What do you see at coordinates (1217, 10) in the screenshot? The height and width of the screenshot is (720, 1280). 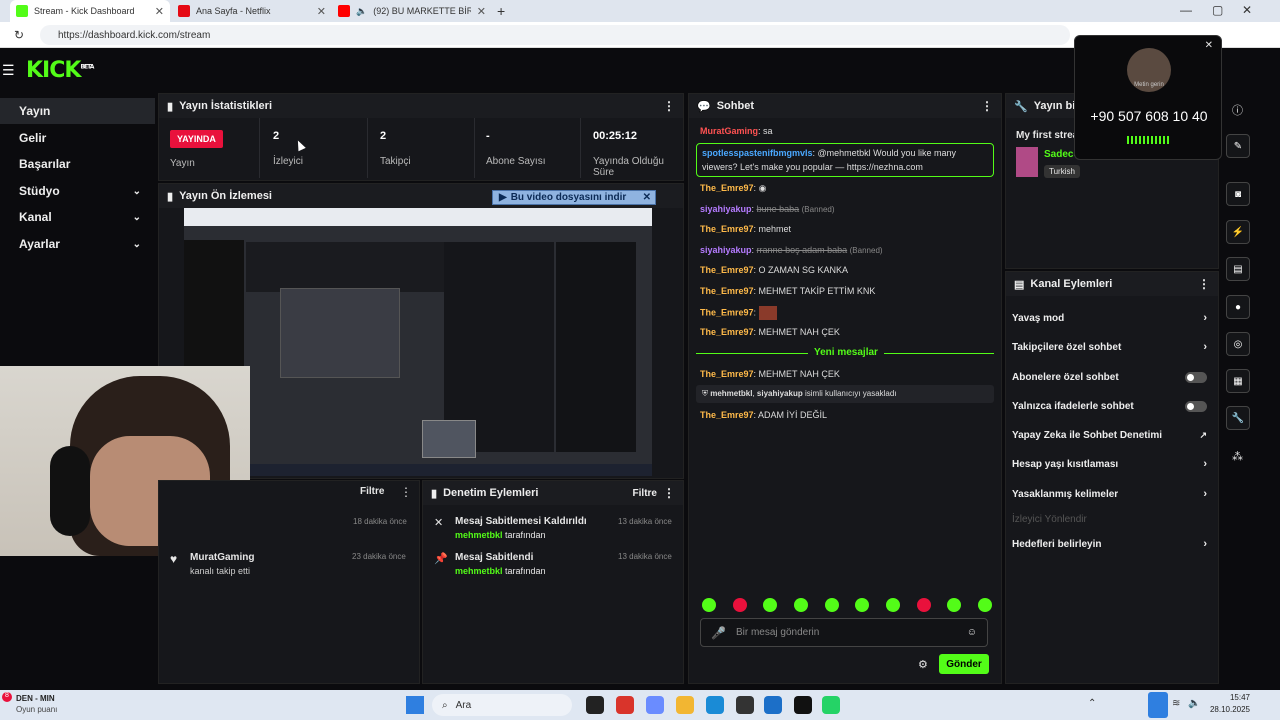 I see `maximize-icon: ▢` at bounding box center [1217, 10].